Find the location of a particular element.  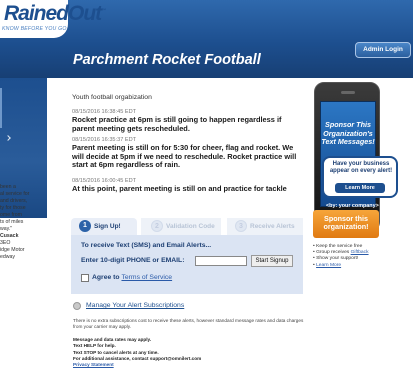

agree-label: Agree to Terms of Service is located at coordinates (132, 277).